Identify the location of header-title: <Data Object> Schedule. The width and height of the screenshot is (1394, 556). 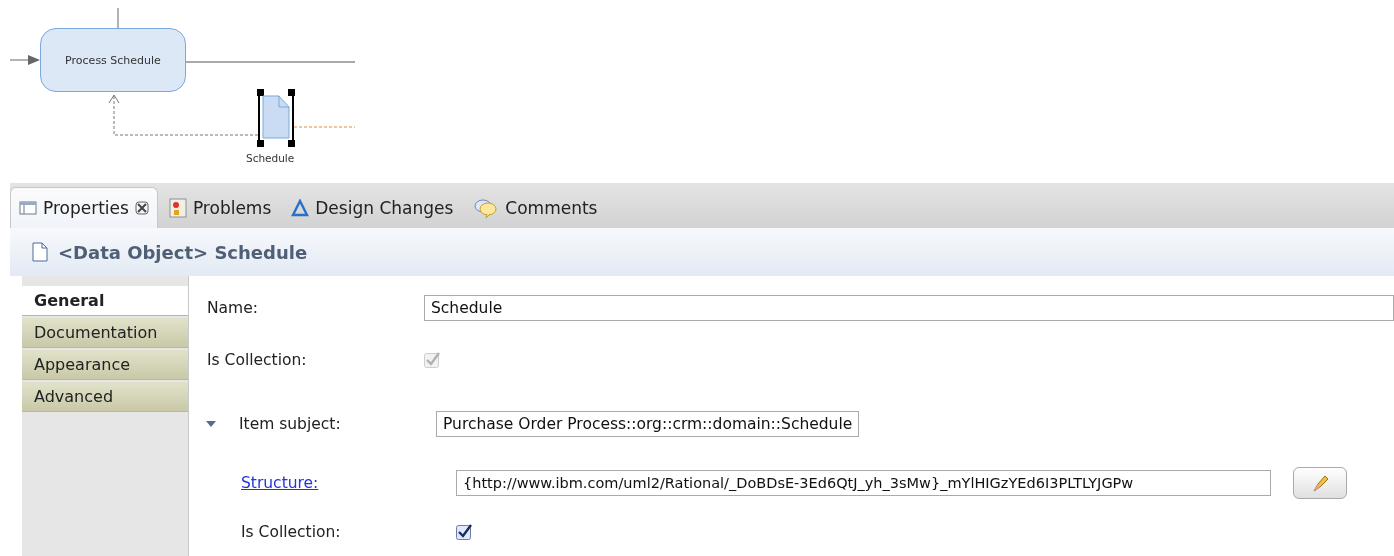
(183, 252).